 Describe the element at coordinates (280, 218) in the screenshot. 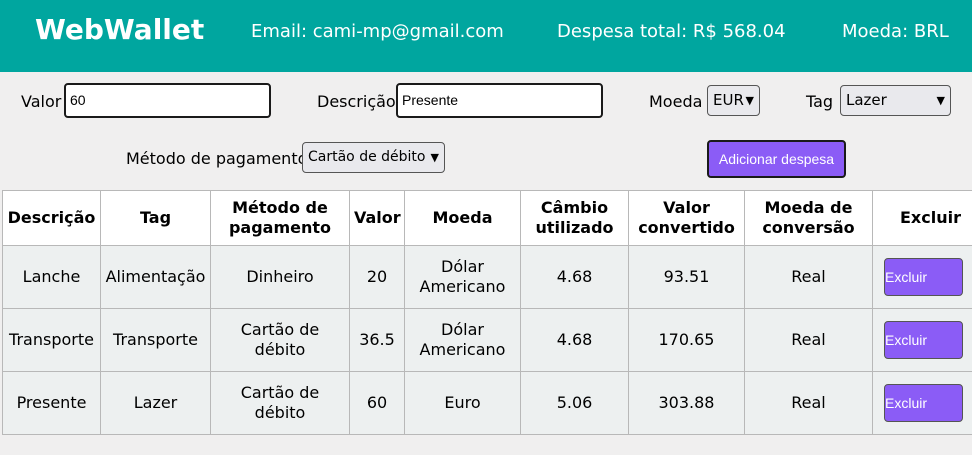

I see `header-metodo: Método de pagamento` at that location.